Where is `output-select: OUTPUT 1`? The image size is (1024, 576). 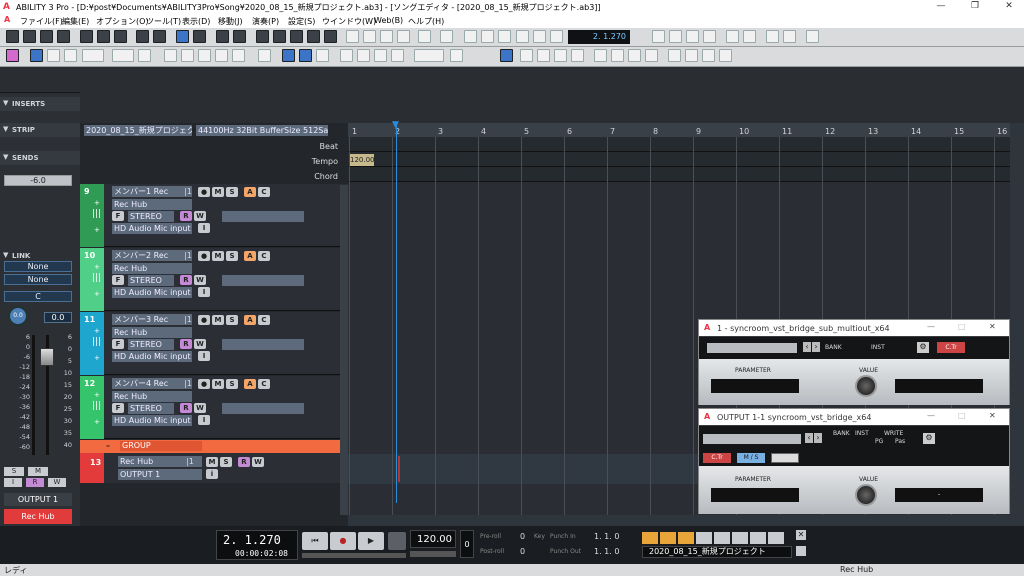 output-select: OUTPUT 1 is located at coordinates (160, 474).